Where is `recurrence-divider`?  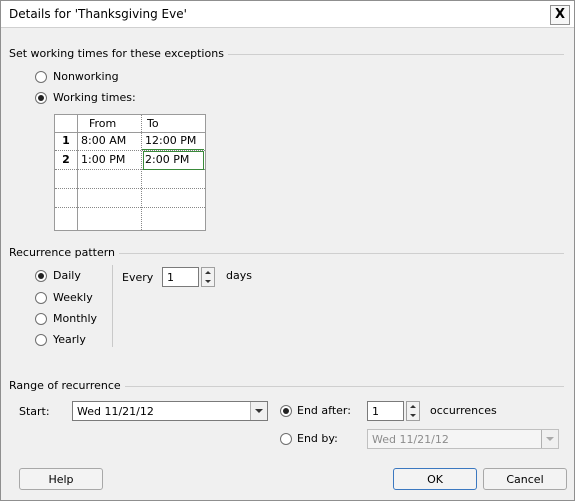 recurrence-divider is located at coordinates (112, 306).